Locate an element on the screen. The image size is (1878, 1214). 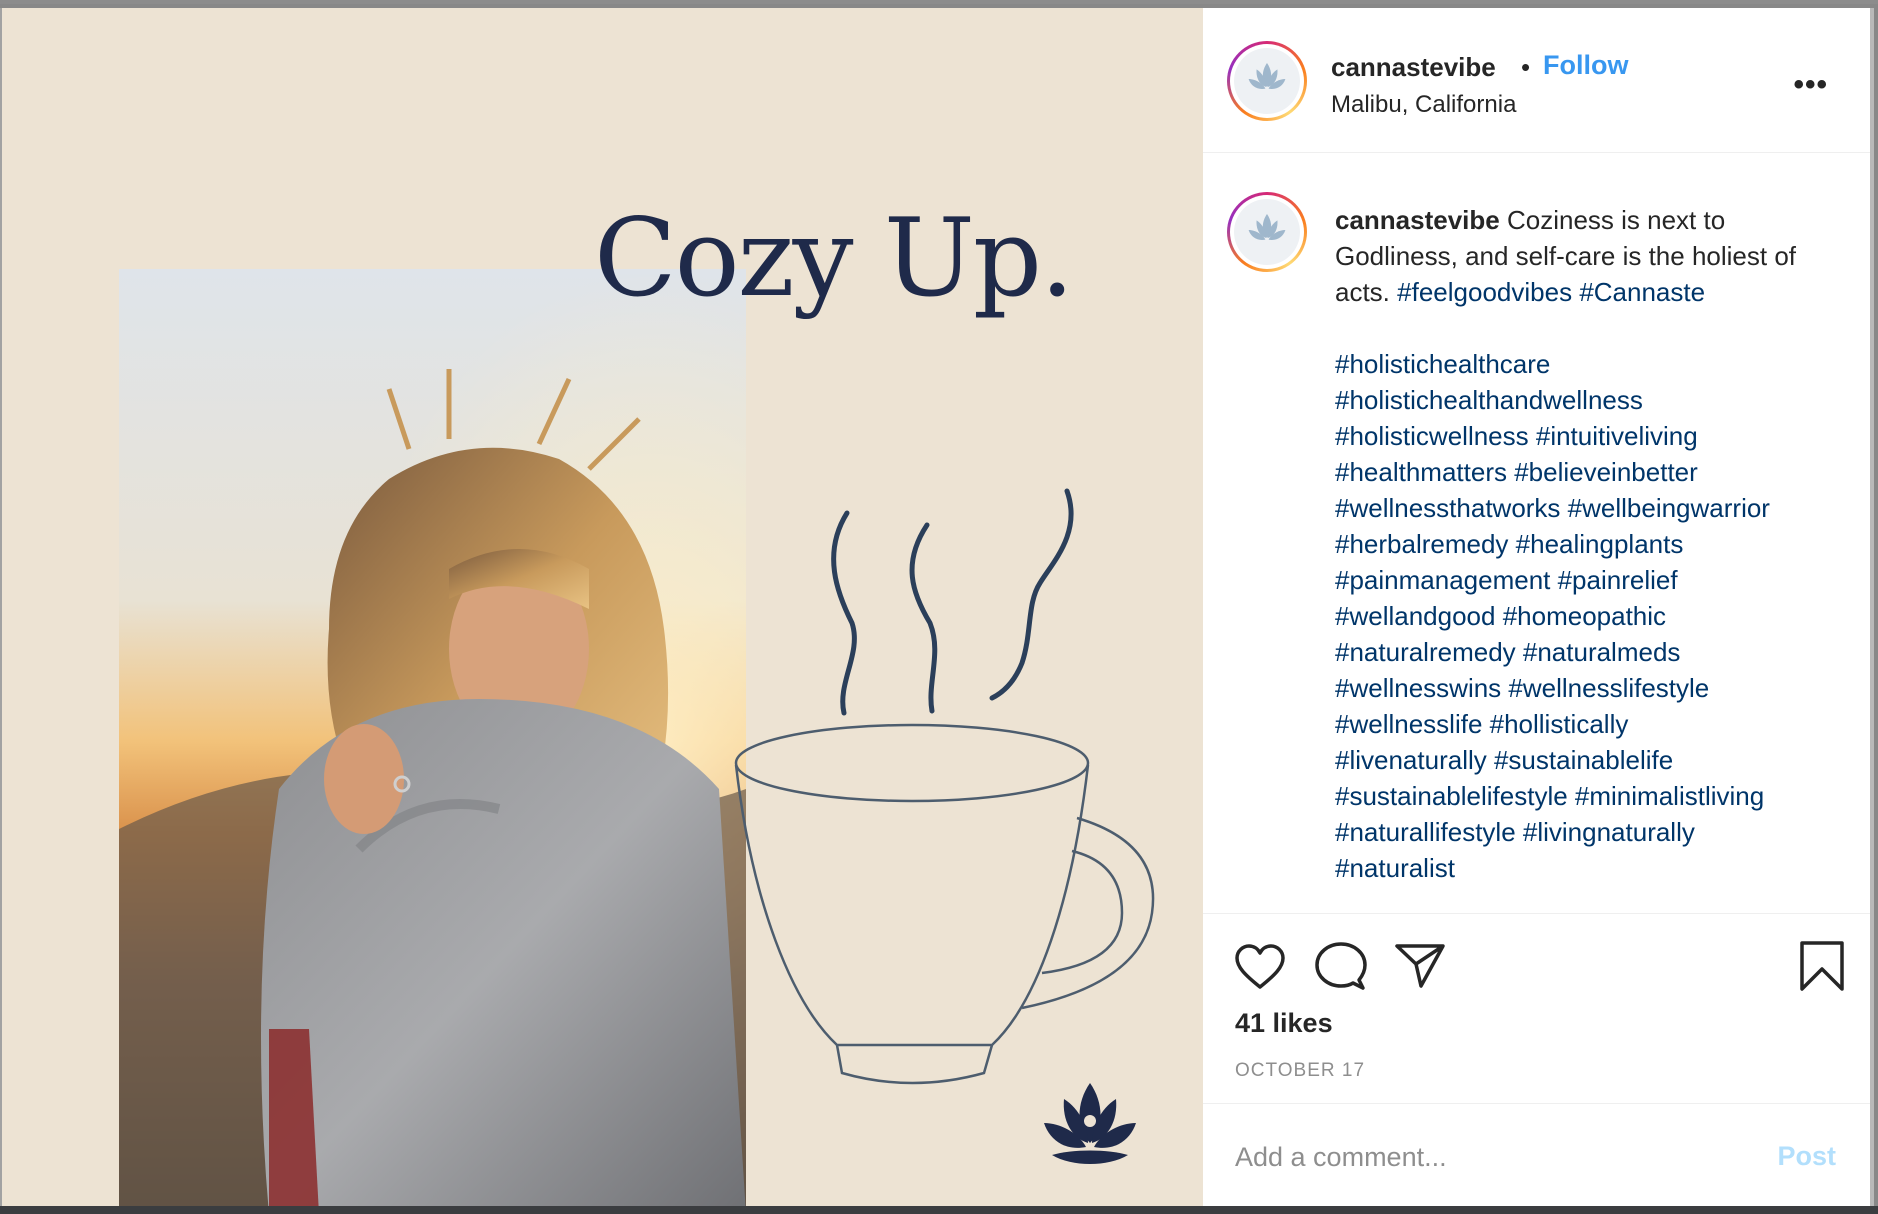
heart-icon is located at coordinates (1260, 967).